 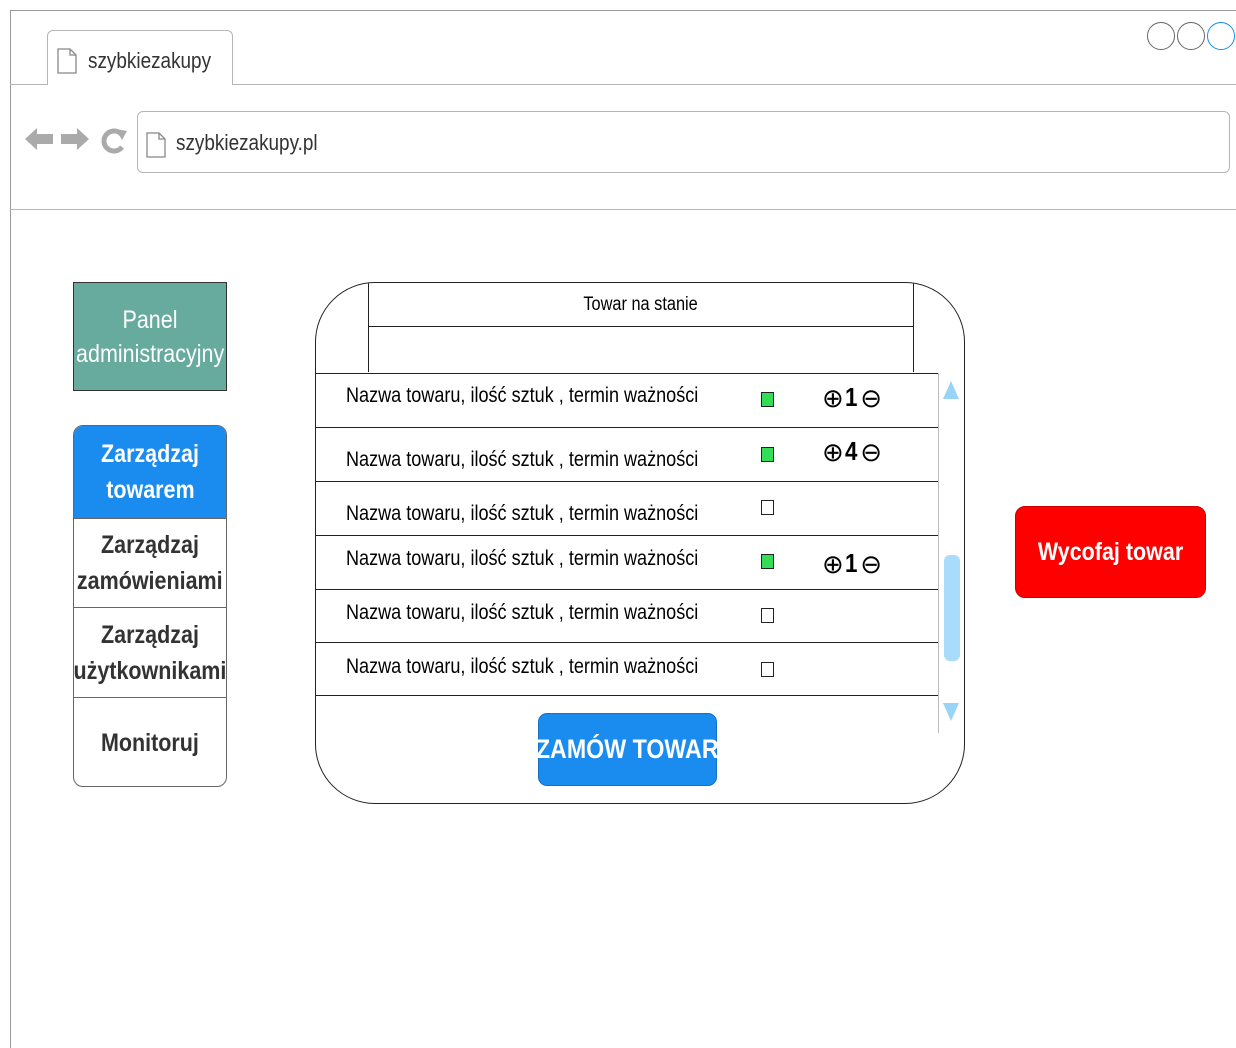 What do you see at coordinates (150, 670) in the screenshot?
I see `menu-item-label: użytkownikami` at bounding box center [150, 670].